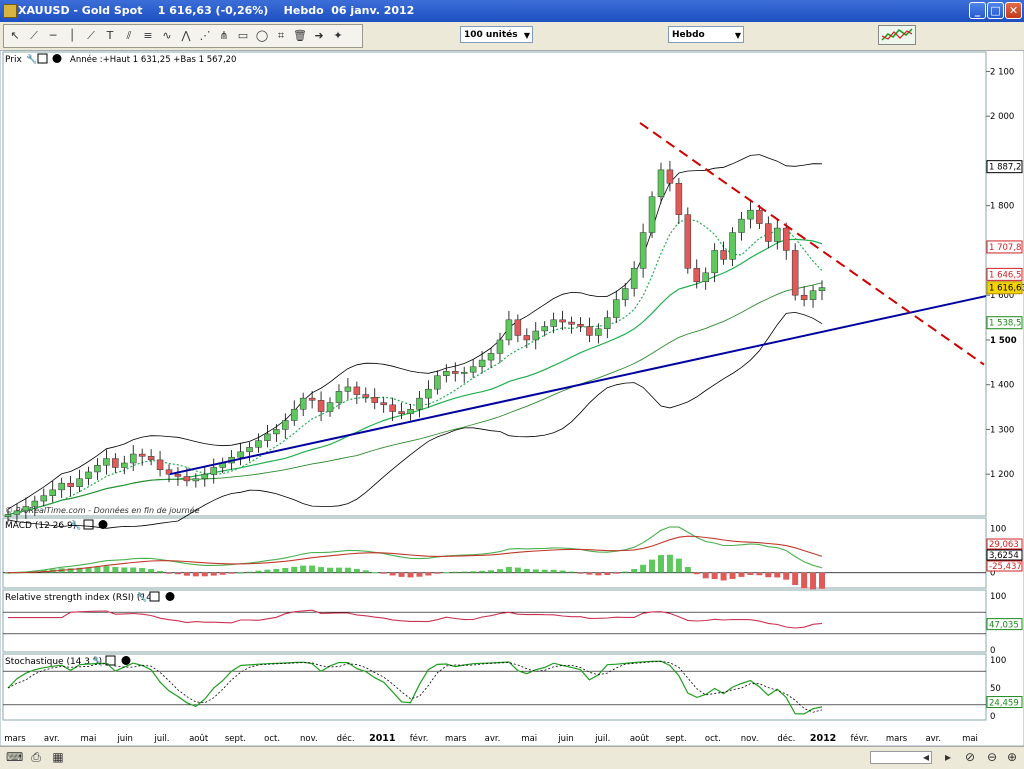  Describe the element at coordinates (91, 36) in the screenshot. I see `trendline-icon: ⟋` at that location.